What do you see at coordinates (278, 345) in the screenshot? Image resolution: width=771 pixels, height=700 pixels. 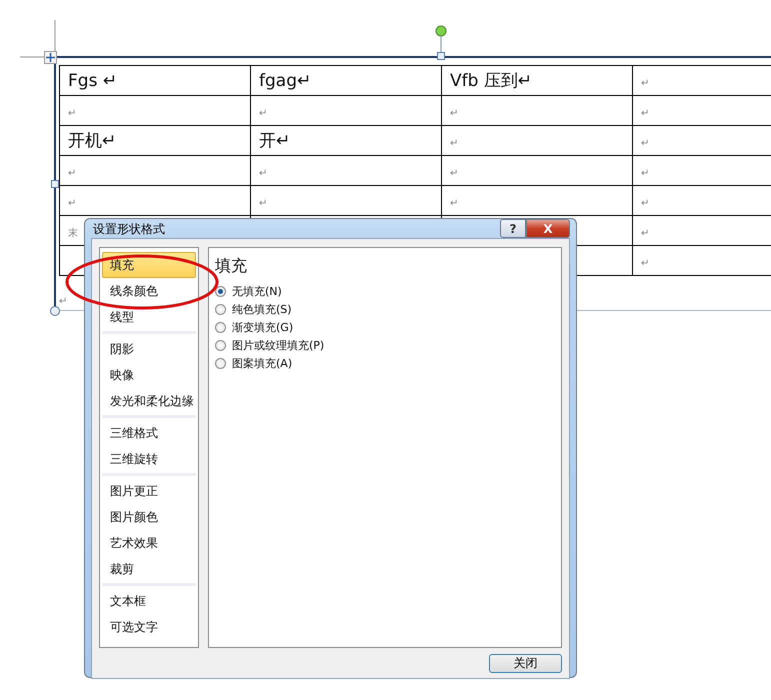 I see `radio-label: 图片或纹理填充(P)` at bounding box center [278, 345].